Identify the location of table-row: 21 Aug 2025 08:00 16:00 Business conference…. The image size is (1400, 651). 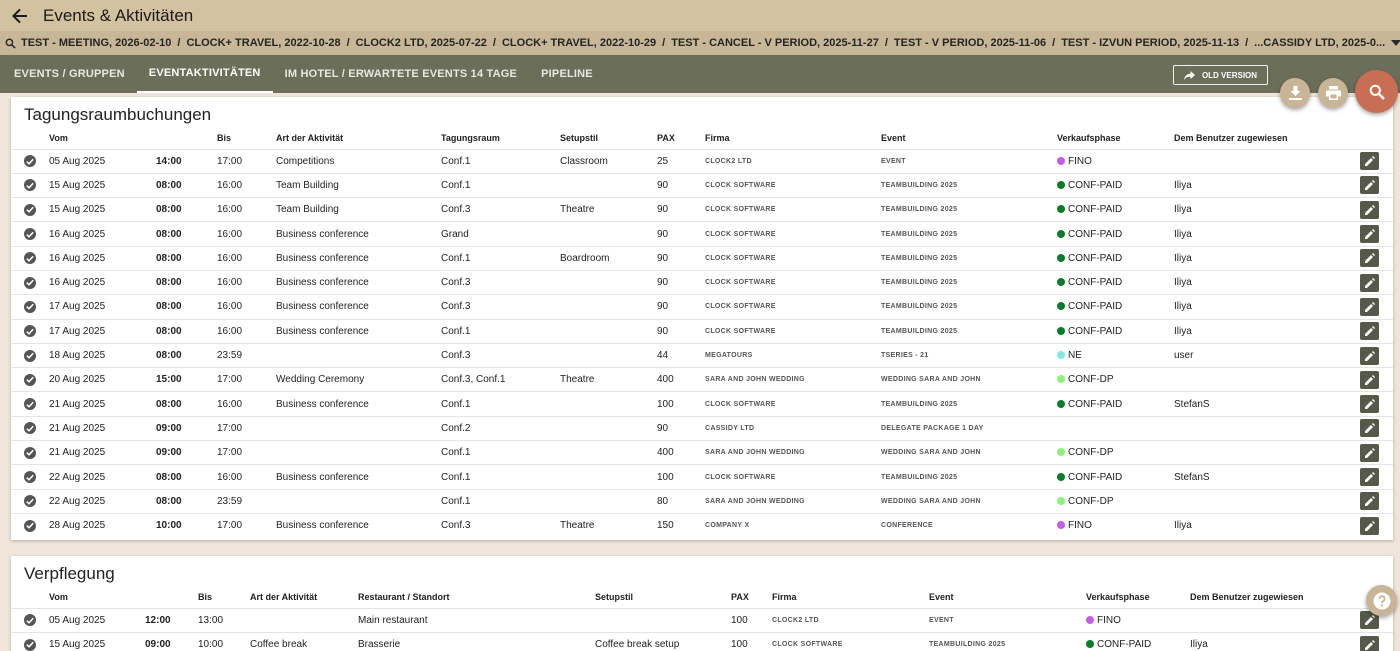
(702, 404).